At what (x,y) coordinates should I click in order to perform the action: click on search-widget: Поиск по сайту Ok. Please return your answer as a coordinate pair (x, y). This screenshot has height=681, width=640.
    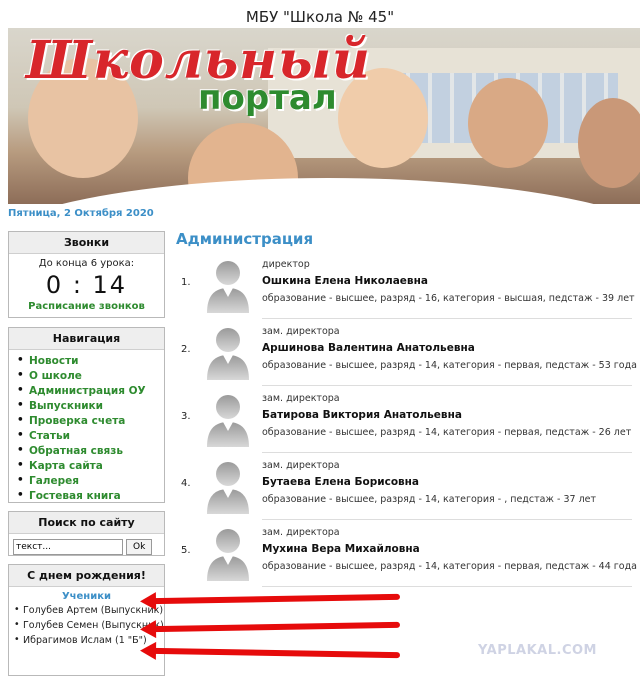
    Looking at the image, I should click on (86, 533).